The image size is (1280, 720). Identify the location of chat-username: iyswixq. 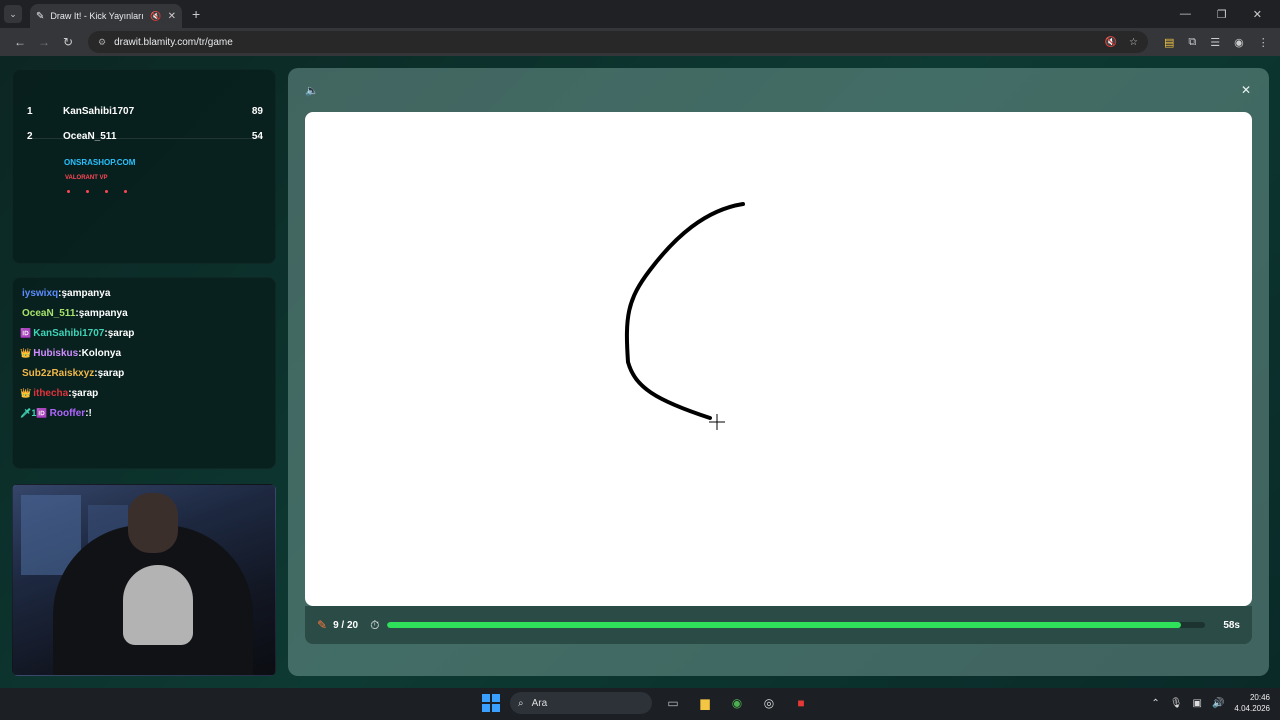
(40, 293).